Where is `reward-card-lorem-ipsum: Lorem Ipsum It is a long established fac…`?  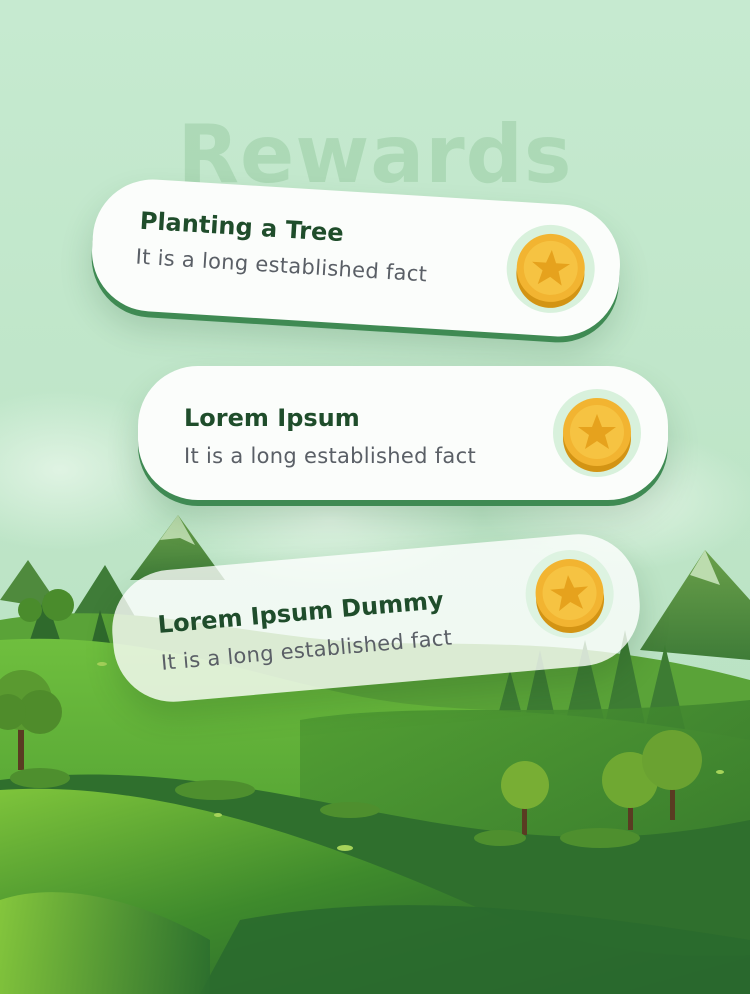
reward-card-lorem-ipsum: Lorem Ipsum It is a long established fac… is located at coordinates (403, 433).